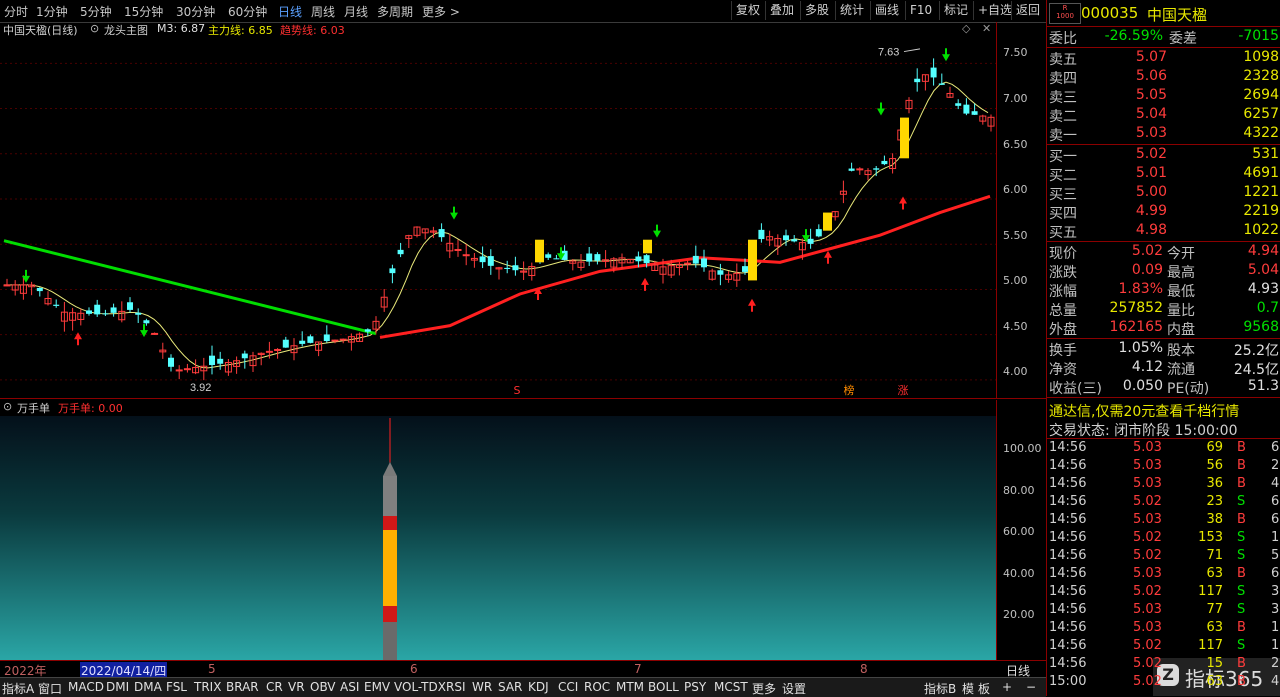  I want to click on indicator-tab: WR, so click(482, 687).